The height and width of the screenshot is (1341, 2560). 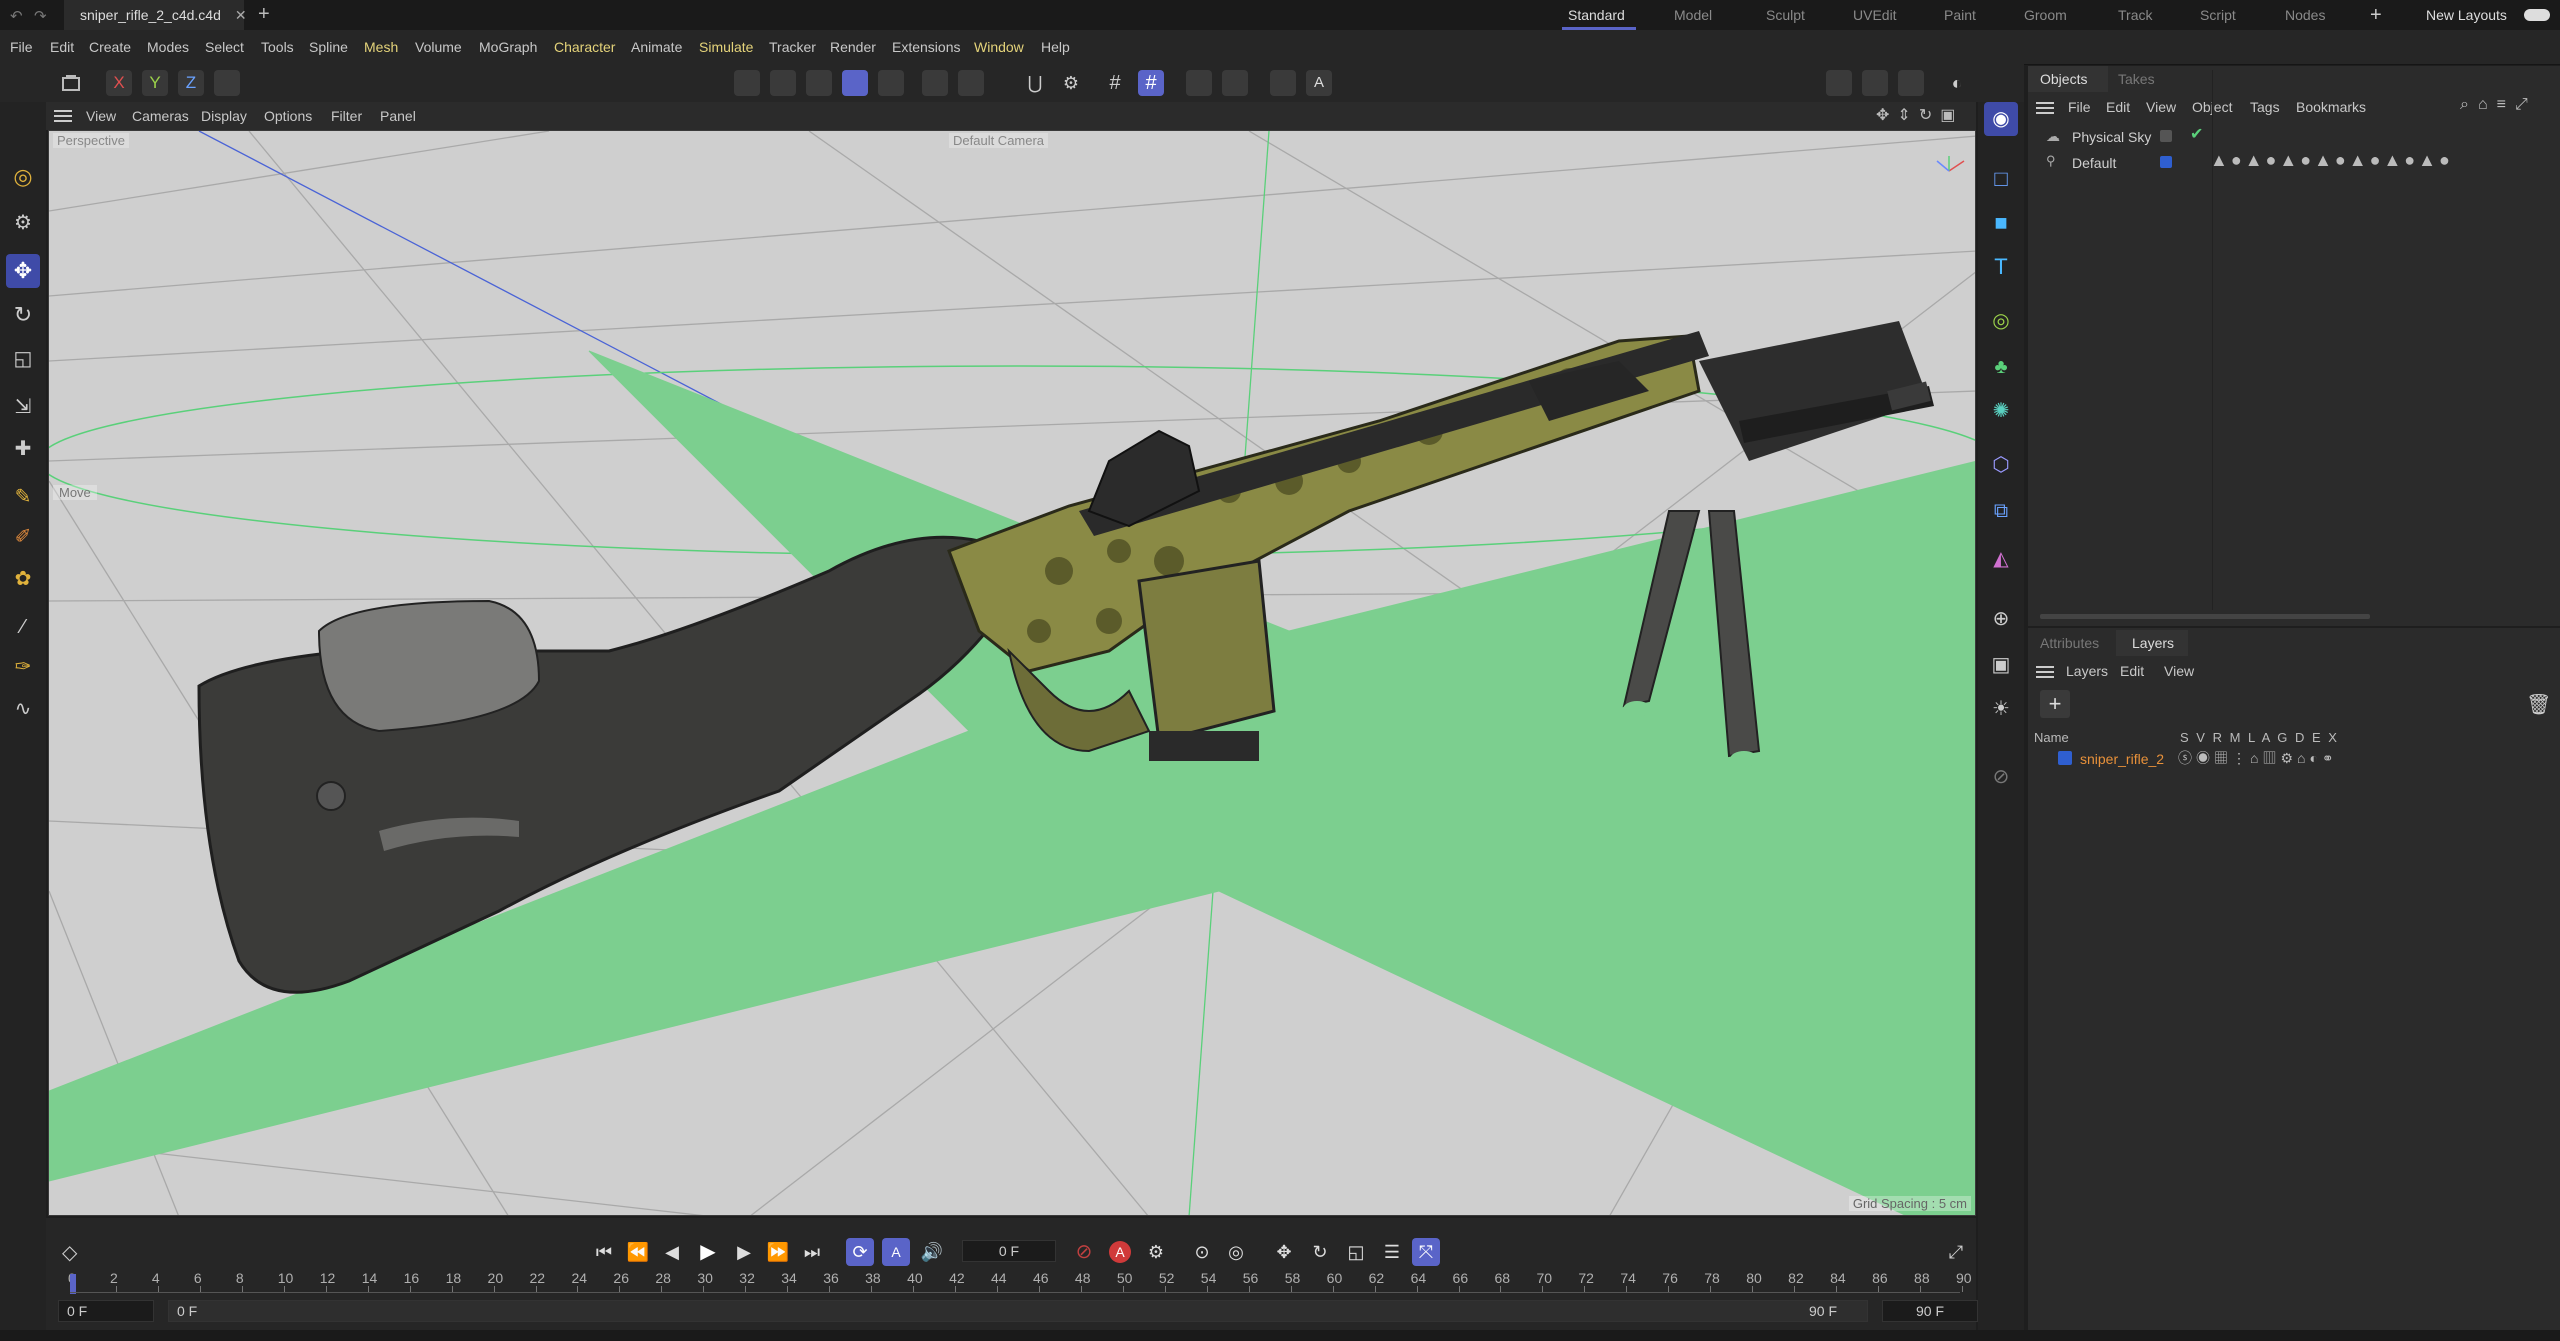 I want to click on live-selection-icon: ◎, so click(x=23, y=177).